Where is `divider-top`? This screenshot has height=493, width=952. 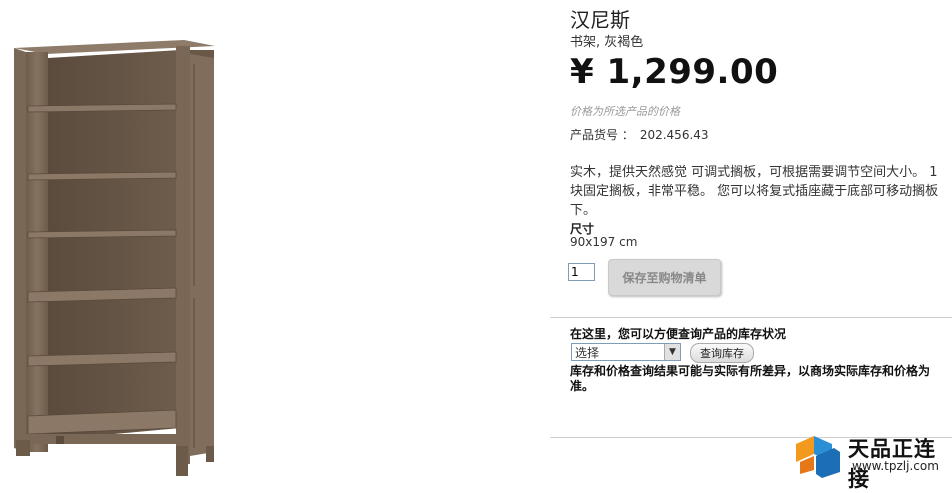 divider-top is located at coordinates (751, 317).